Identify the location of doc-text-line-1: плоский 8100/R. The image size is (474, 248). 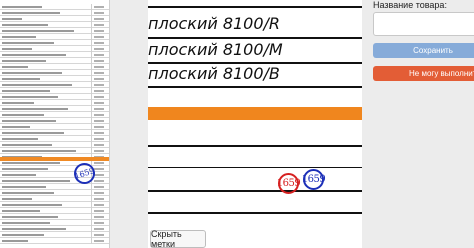
(214, 23).